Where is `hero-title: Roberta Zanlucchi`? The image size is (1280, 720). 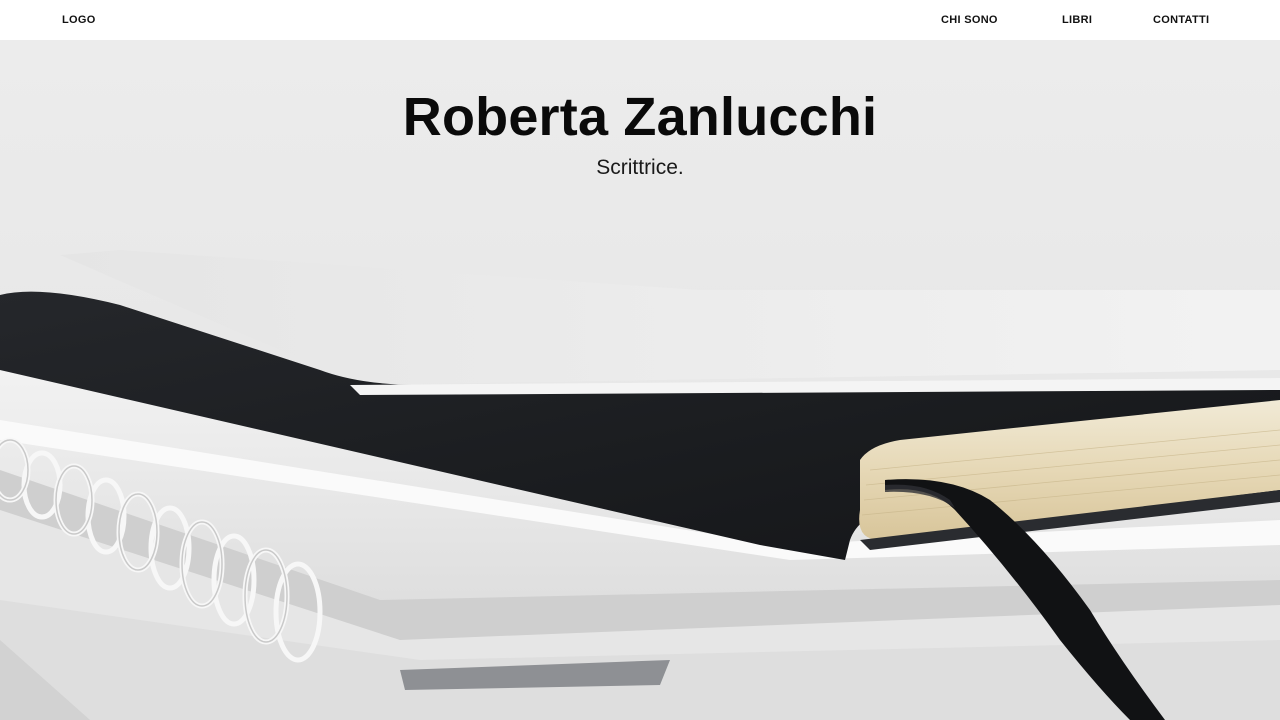
hero-title: Roberta Zanlucchi is located at coordinates (640, 117).